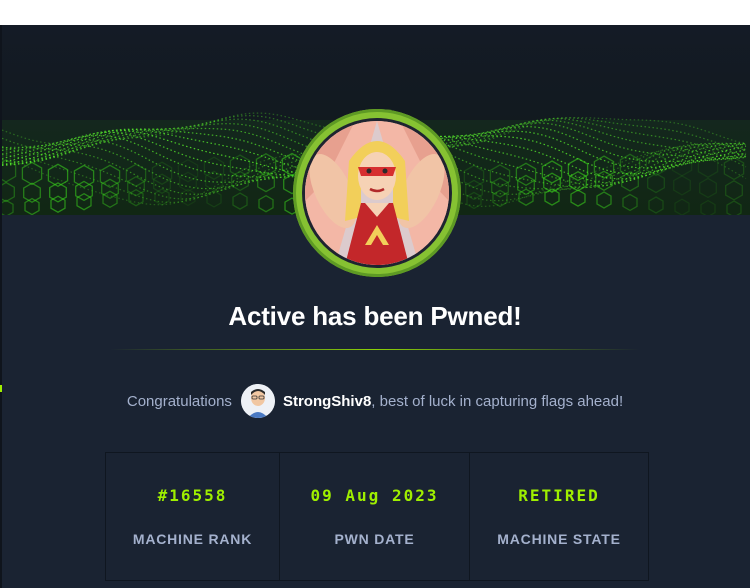 The image size is (750, 588). What do you see at coordinates (559, 516) in the screenshot?
I see `stat-machine-state: RETIRED MACHINE STATE` at bounding box center [559, 516].